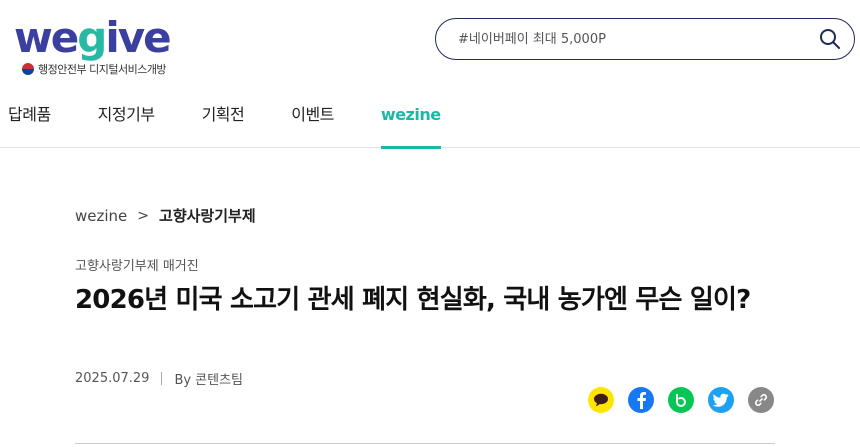 The image size is (860, 447). I want to click on article-date: 2025.07.29, so click(112, 378).